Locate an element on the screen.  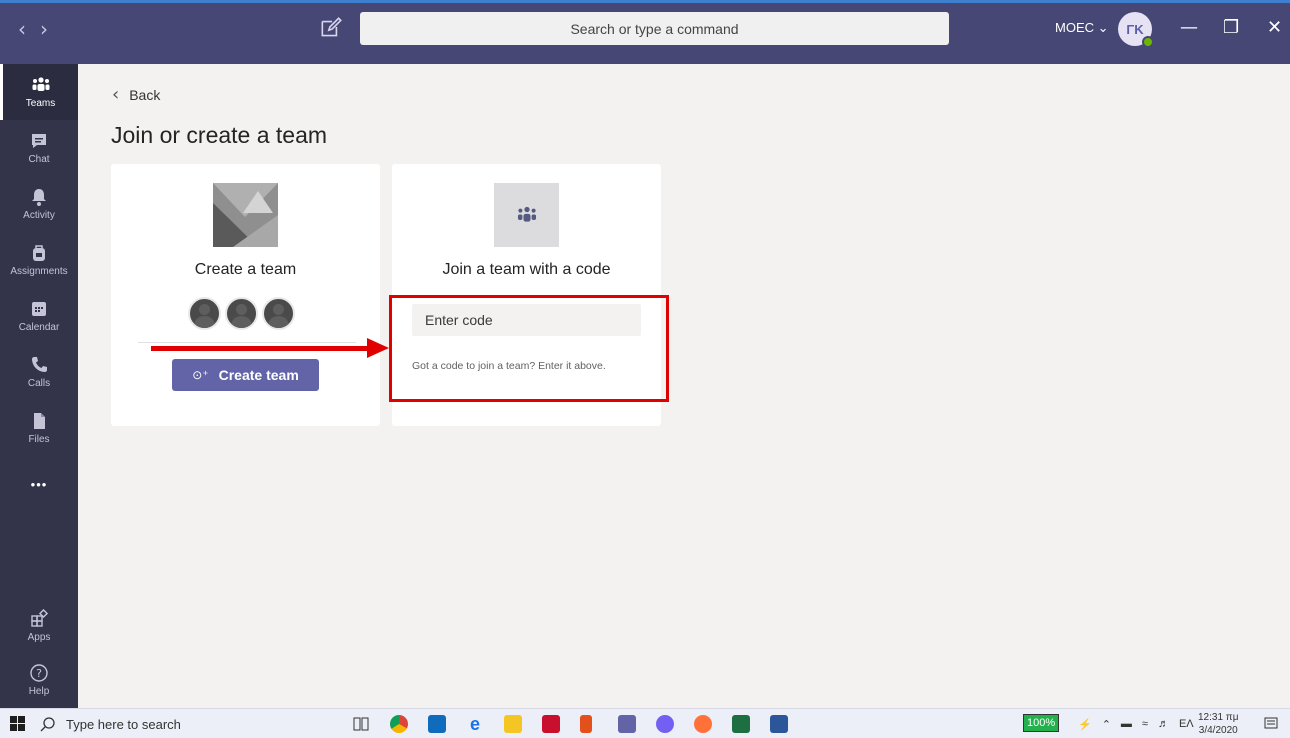
annotation-highlight-box is located at coordinates (529, 348).